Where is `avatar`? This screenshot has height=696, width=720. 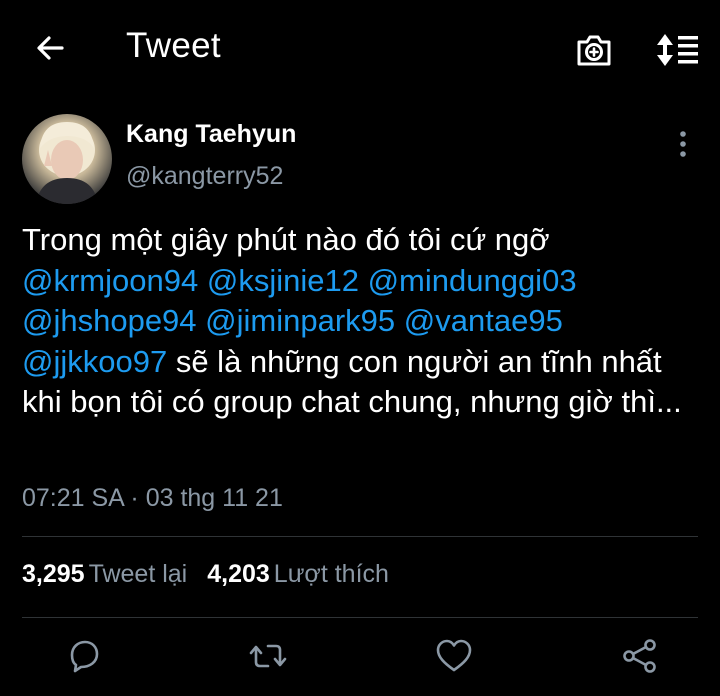
avatar is located at coordinates (67, 159).